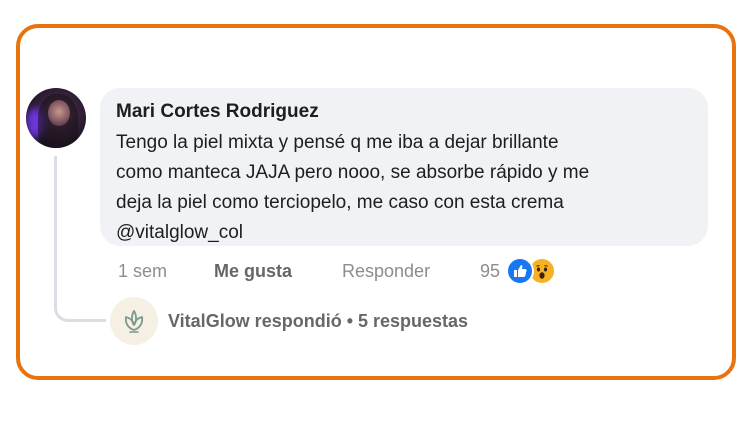 The image size is (750, 421). What do you see at coordinates (404, 112) in the screenshot?
I see `comment-author-name: Mari Cortes Rodriguez` at bounding box center [404, 112].